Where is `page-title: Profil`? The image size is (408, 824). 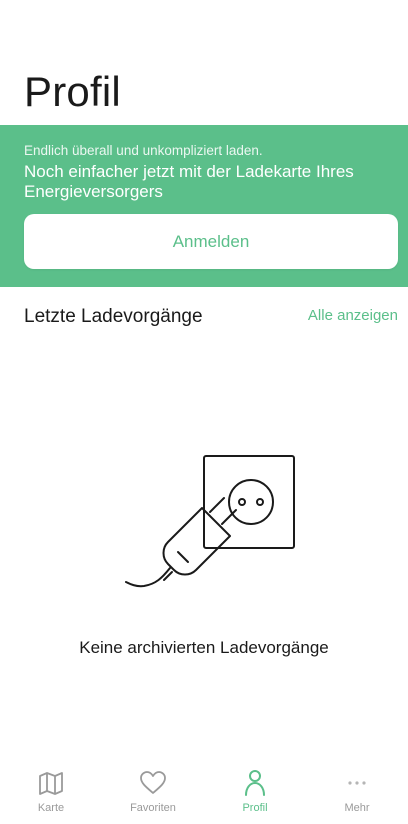 page-title: Profil is located at coordinates (72, 91).